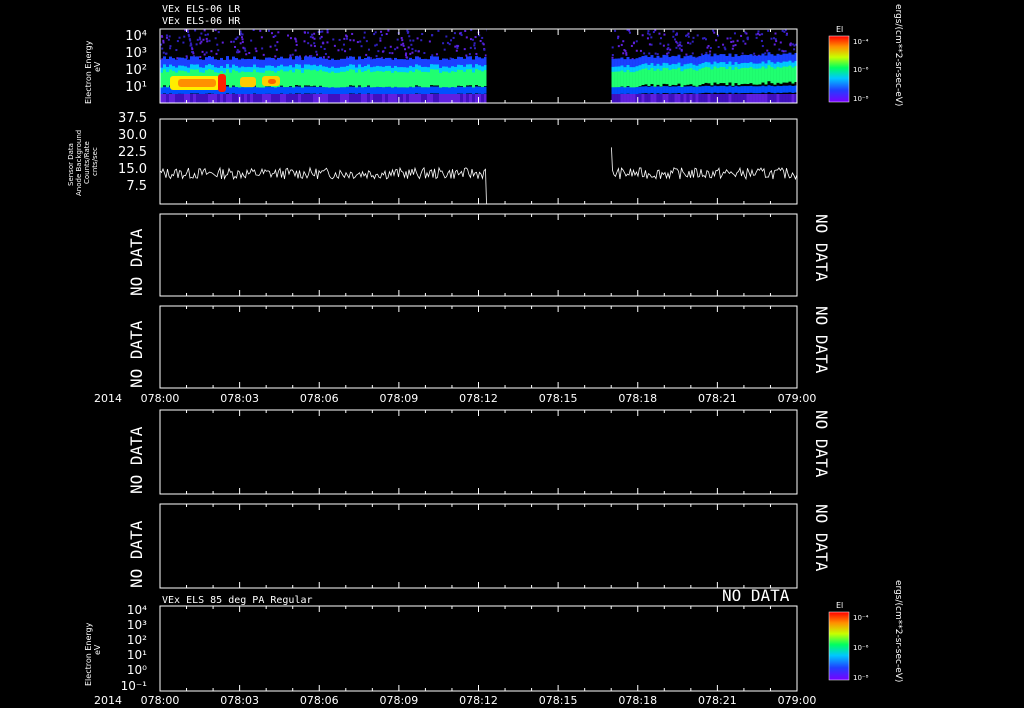 The image size is (1024, 708). I want to click on panel2-ylabel-line1: Sensor Data, so click(71, 164).